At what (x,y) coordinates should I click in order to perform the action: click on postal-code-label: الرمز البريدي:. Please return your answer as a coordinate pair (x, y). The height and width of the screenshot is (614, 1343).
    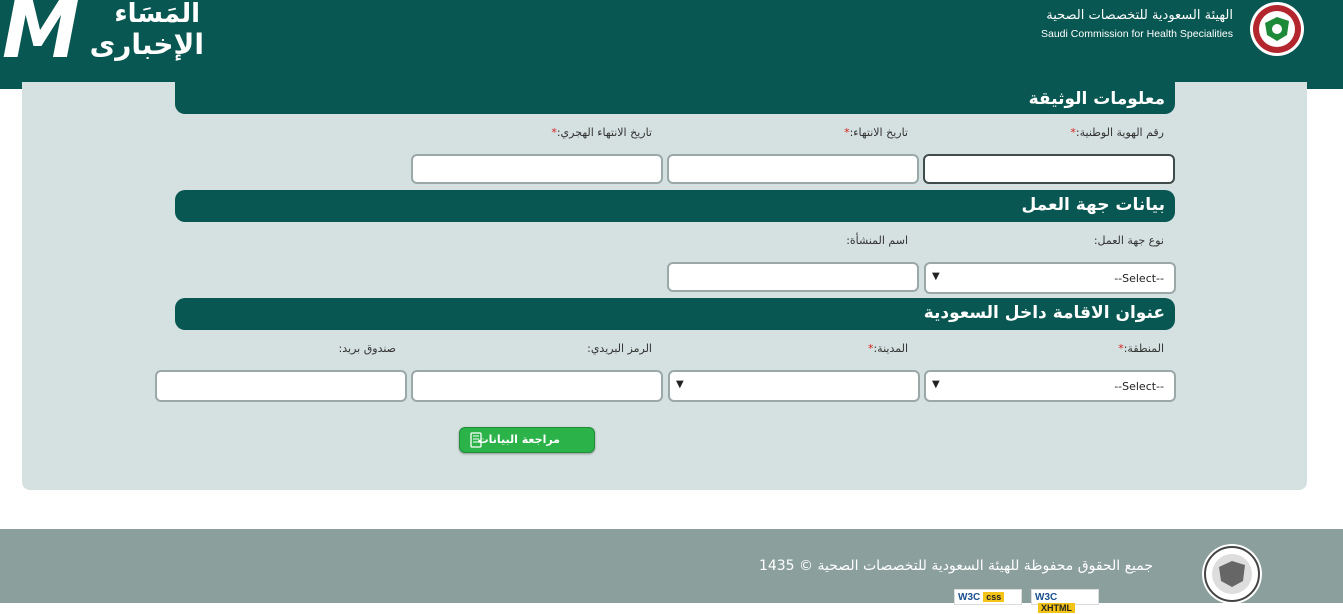
    Looking at the image, I should click on (619, 348).